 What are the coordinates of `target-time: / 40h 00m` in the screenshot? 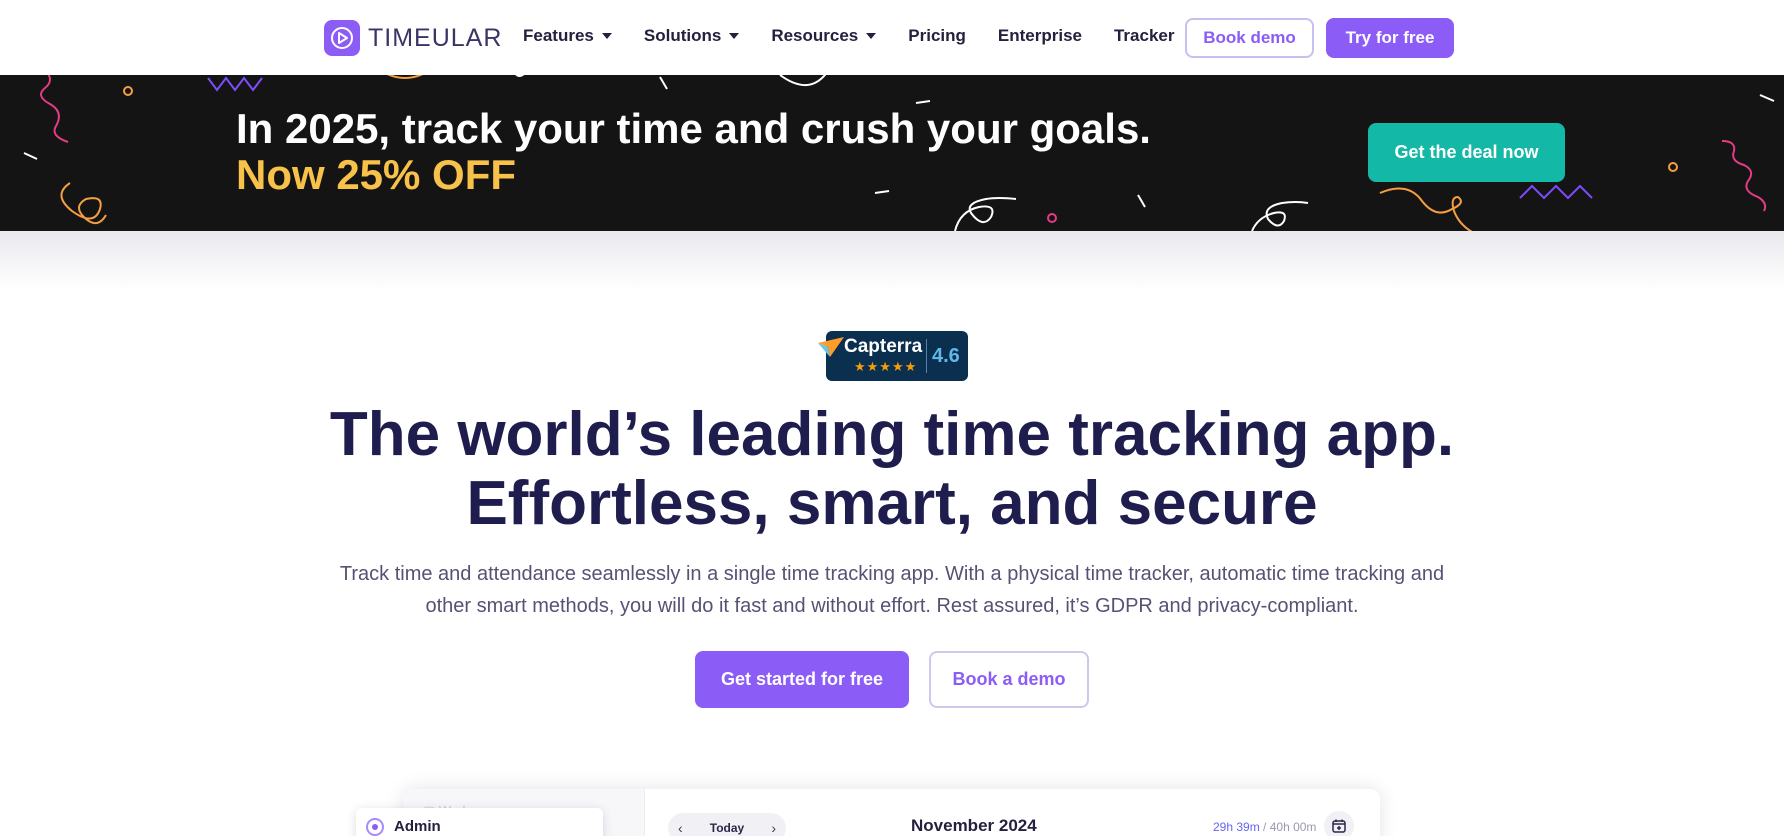 It's located at (1290, 827).